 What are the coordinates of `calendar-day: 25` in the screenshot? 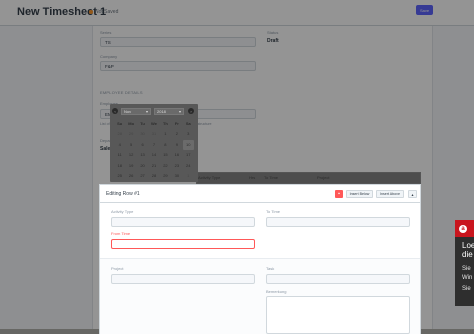 It's located at (119, 176).